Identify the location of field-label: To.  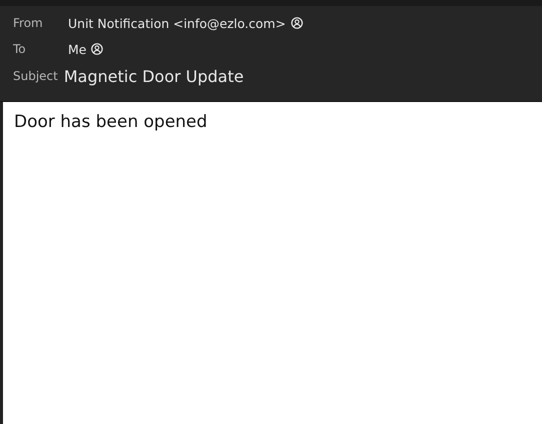
(20, 49).